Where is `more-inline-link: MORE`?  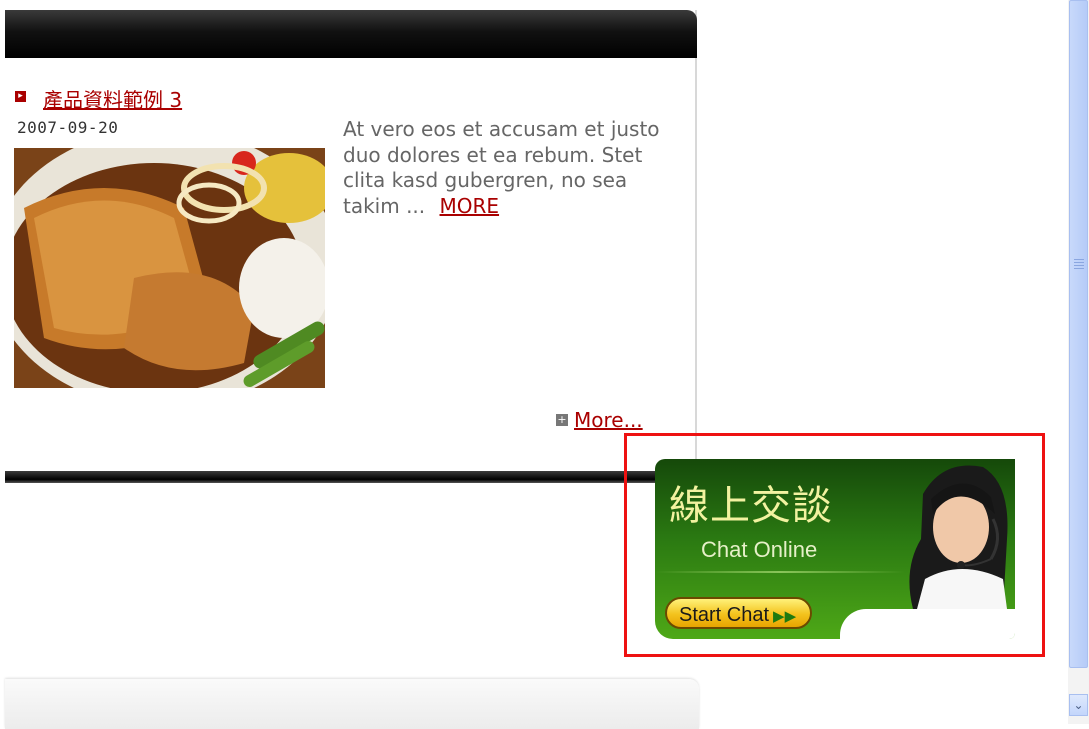
more-inline-link: MORE is located at coordinates (470, 206).